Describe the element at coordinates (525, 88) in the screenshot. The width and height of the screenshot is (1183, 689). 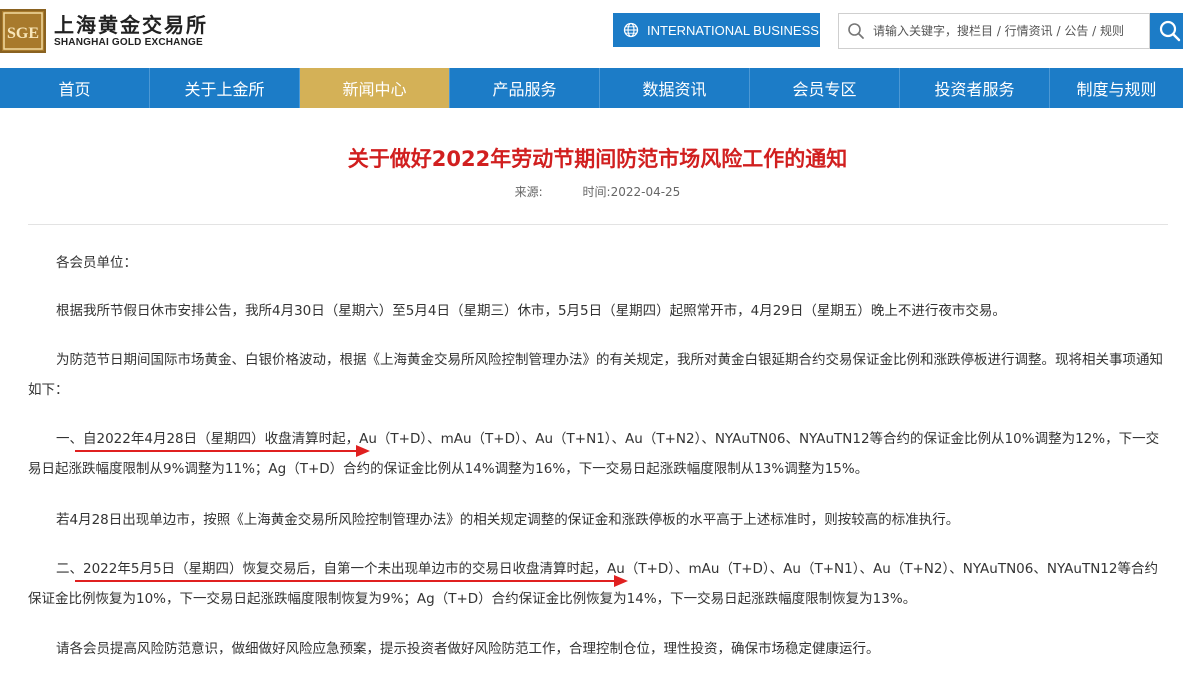
I see `nav-item-products: 产品服务` at that location.